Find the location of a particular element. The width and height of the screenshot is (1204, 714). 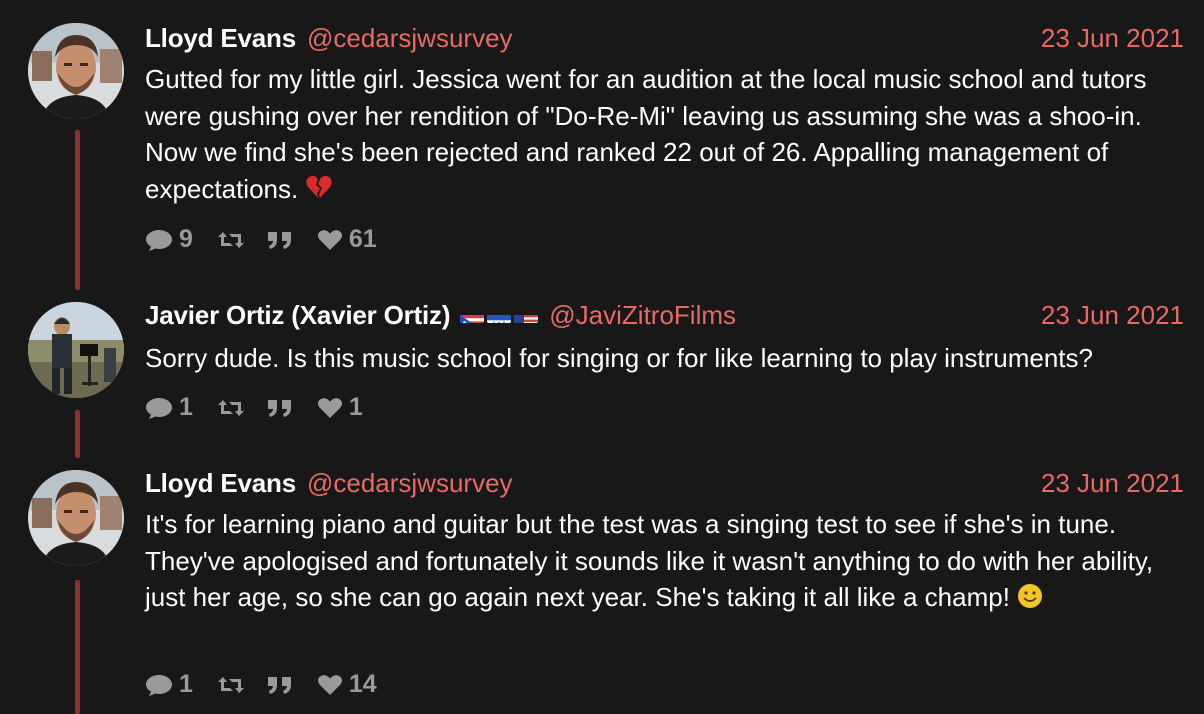

honduras-flag-icon is located at coordinates (499, 315).